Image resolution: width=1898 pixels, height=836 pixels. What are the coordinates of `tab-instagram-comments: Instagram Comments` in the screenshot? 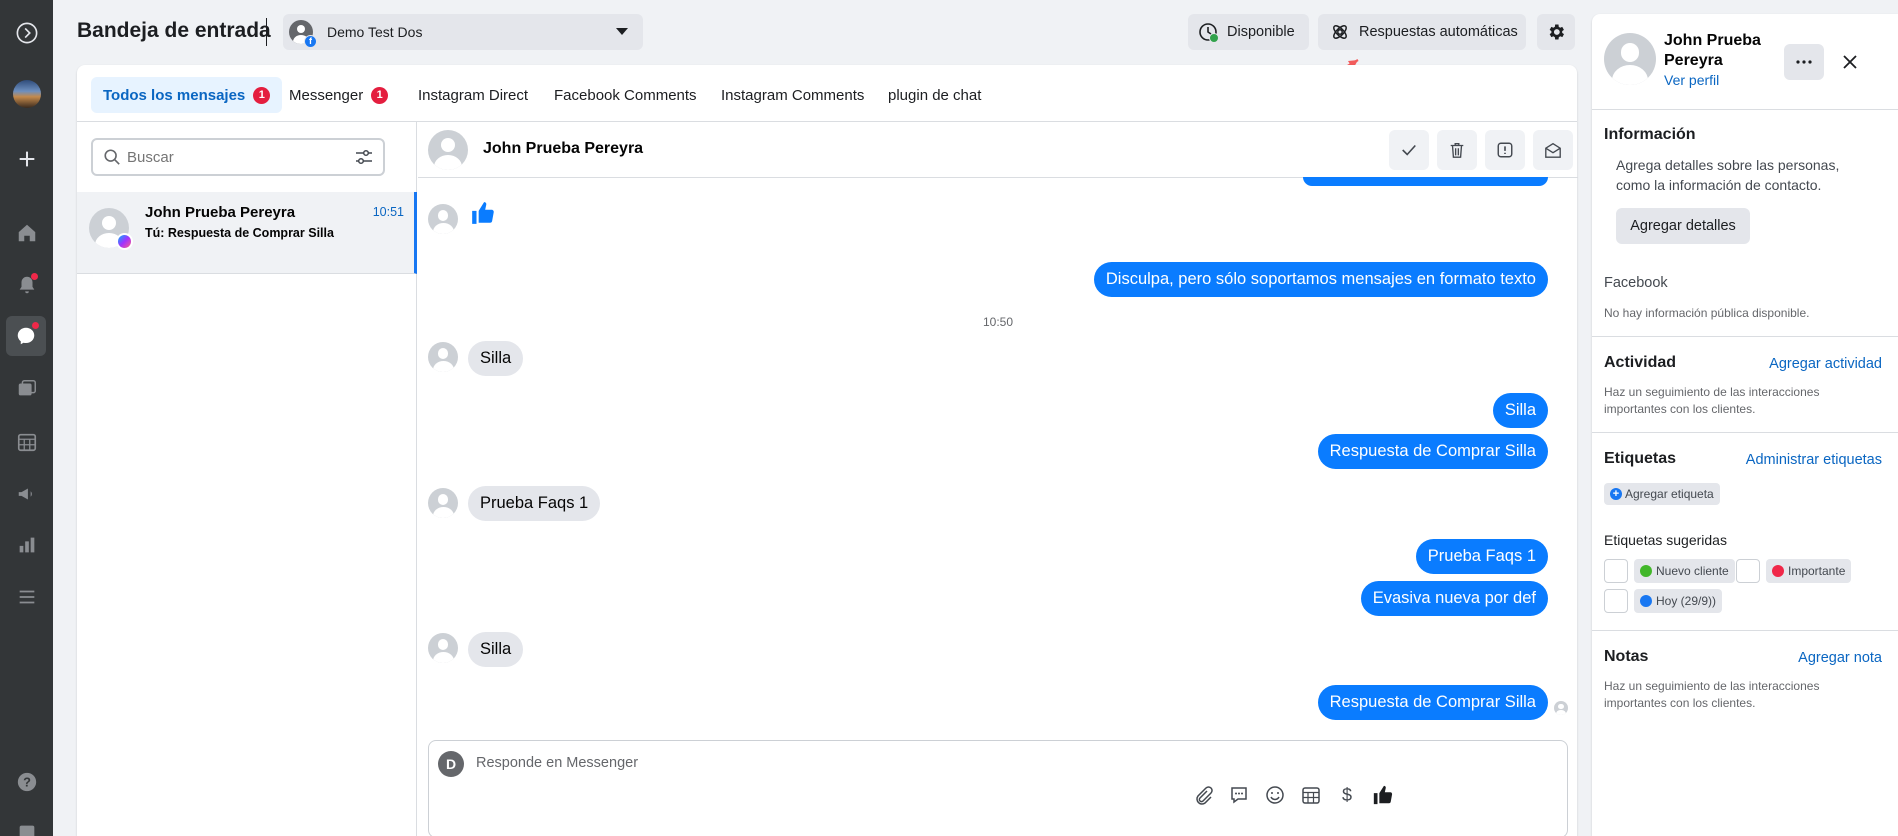 It's located at (792, 95).